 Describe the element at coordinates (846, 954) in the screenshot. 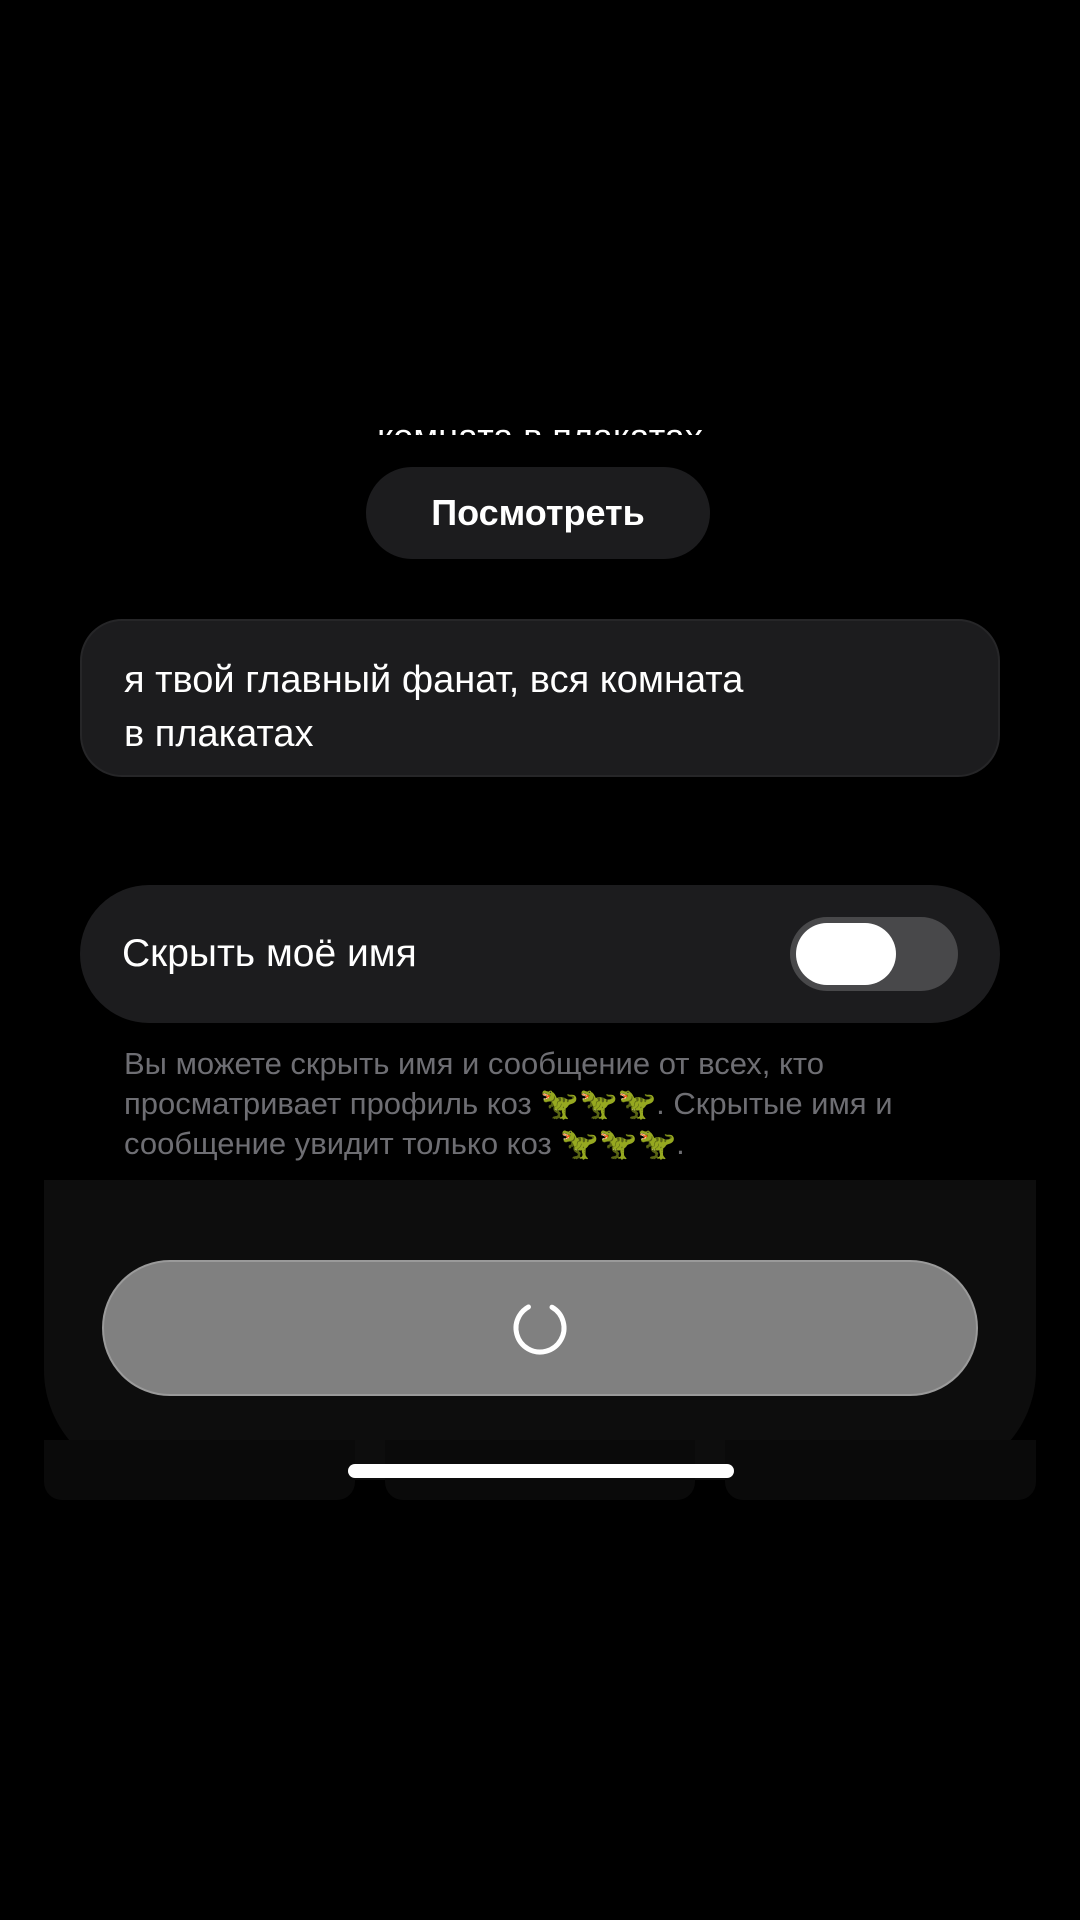

I see `toggle-knob` at that location.